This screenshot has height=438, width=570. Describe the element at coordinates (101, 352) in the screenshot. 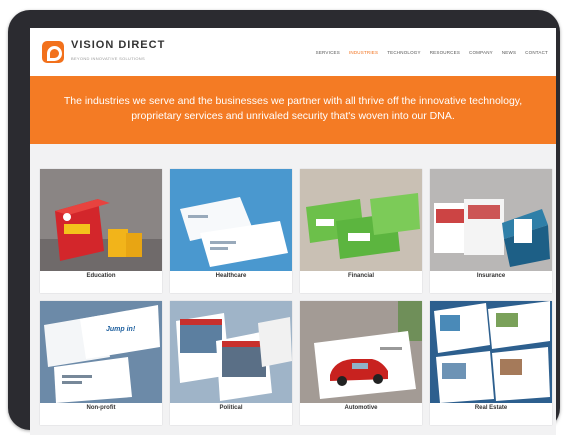

I see `non-profit-image: Jump in!` at that location.